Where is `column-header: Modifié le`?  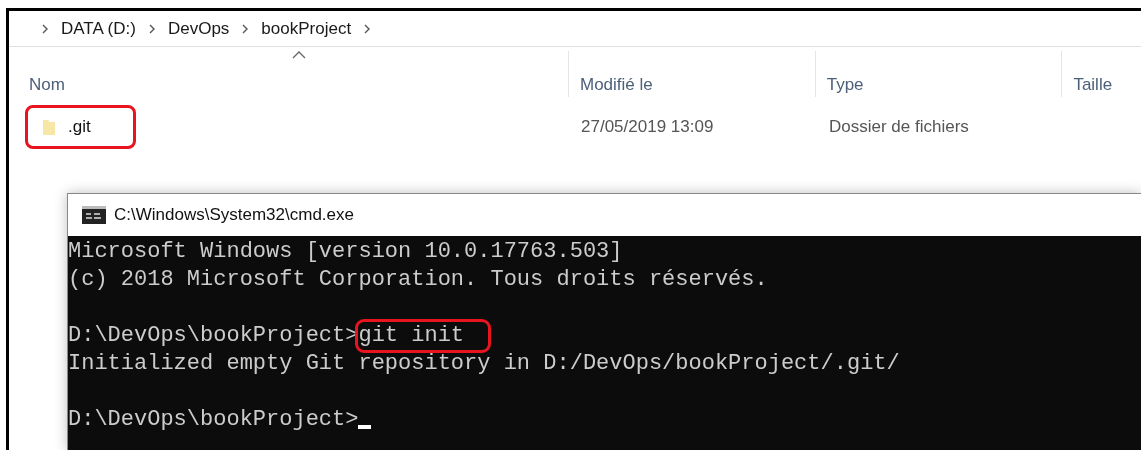 column-header: Modifié le is located at coordinates (691, 74).